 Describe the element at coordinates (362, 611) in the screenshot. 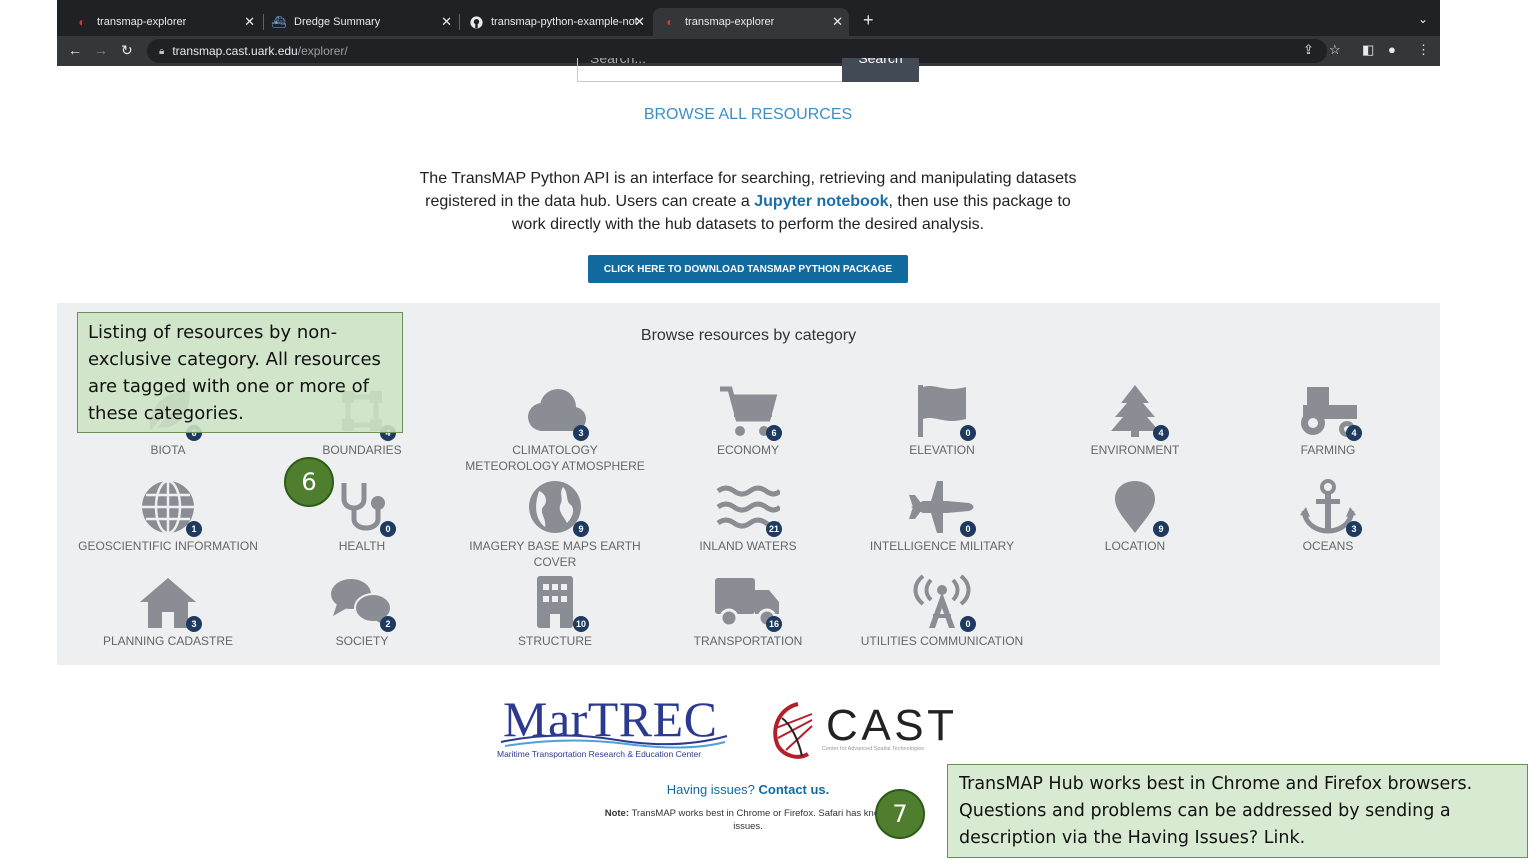

I see `category-society: 2 SOCIETY` at that location.